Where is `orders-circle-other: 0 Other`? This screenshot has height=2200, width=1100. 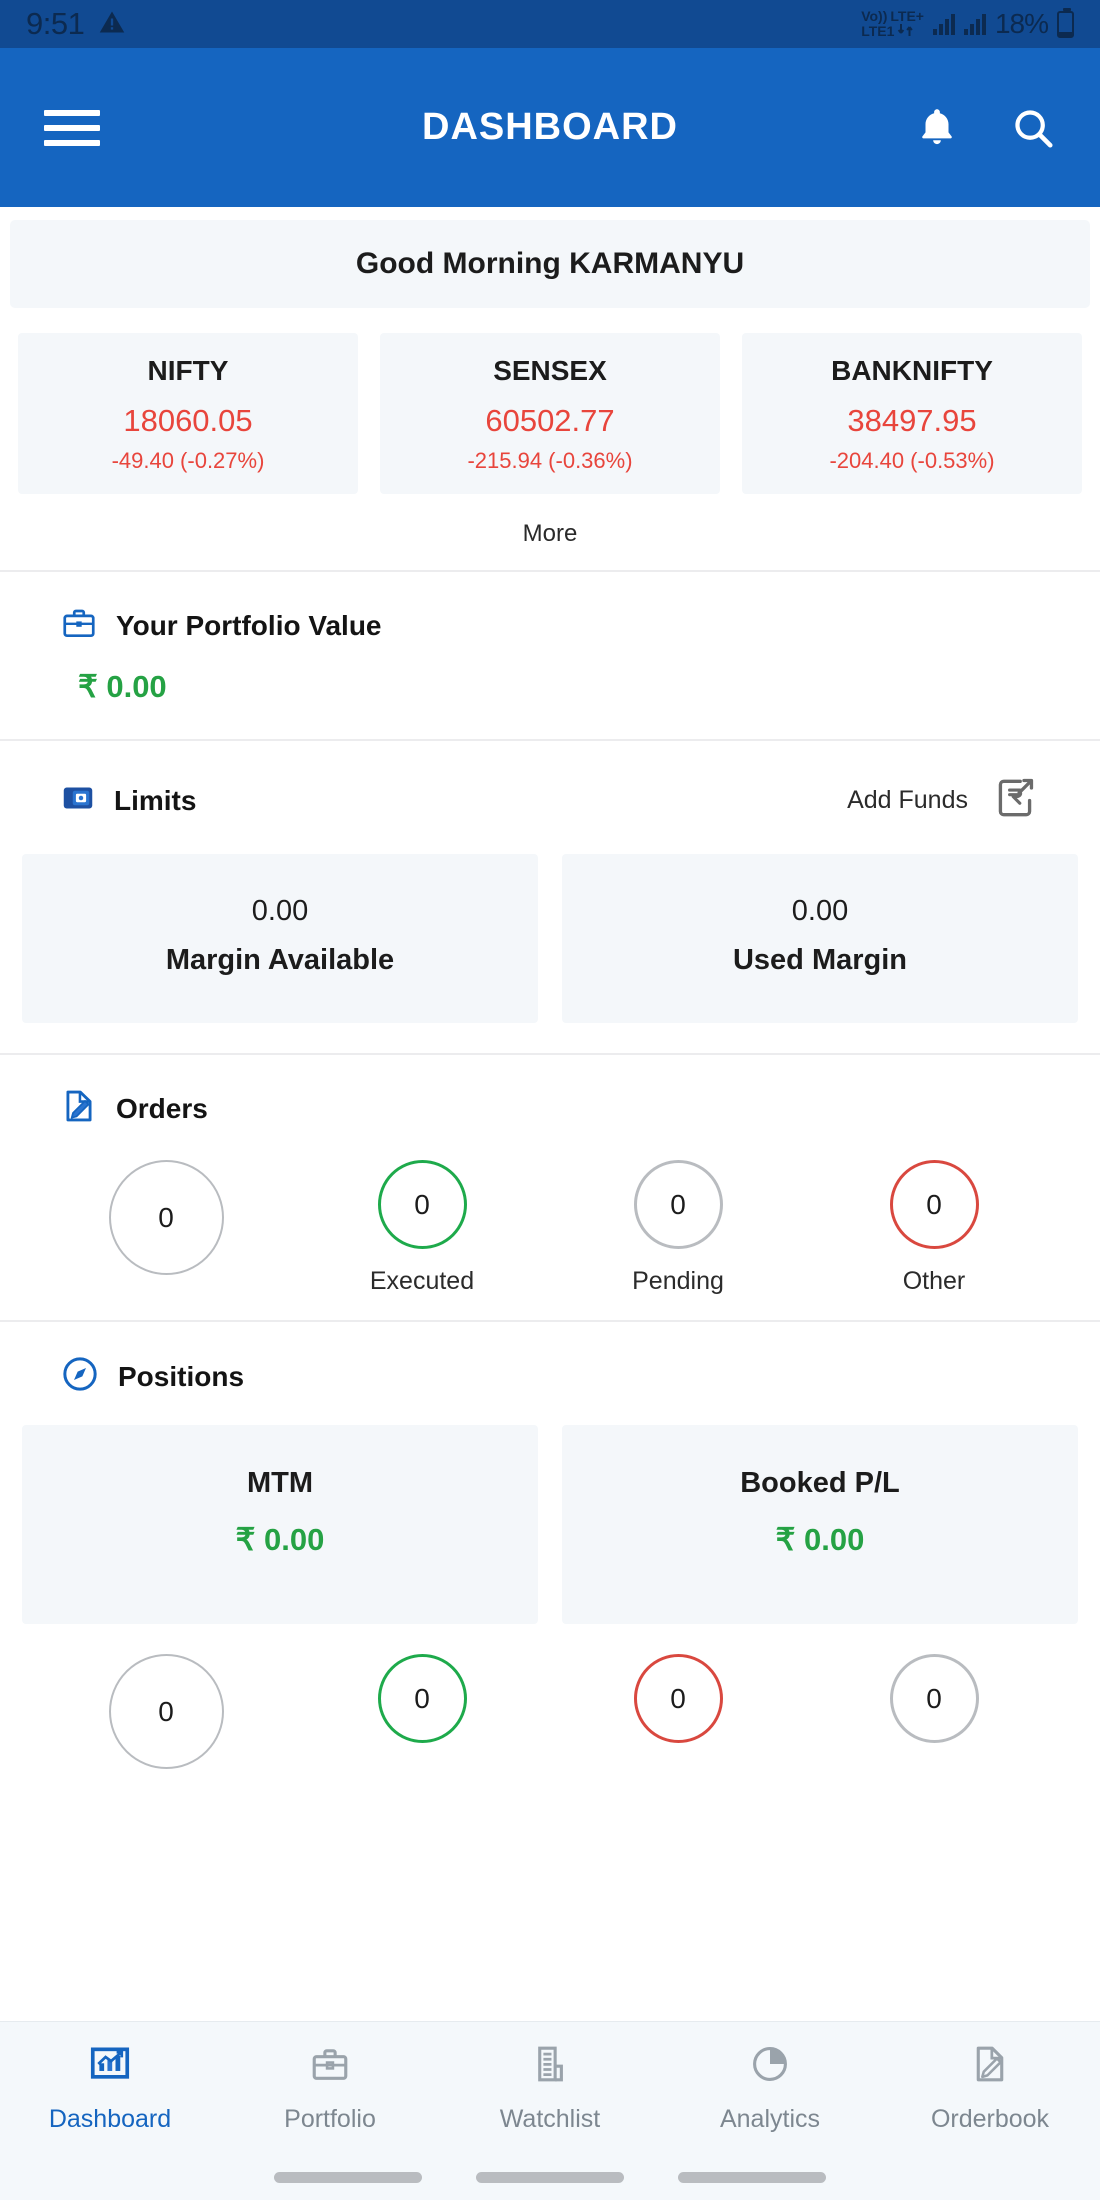 orders-circle-other: 0 Other is located at coordinates (934, 1228).